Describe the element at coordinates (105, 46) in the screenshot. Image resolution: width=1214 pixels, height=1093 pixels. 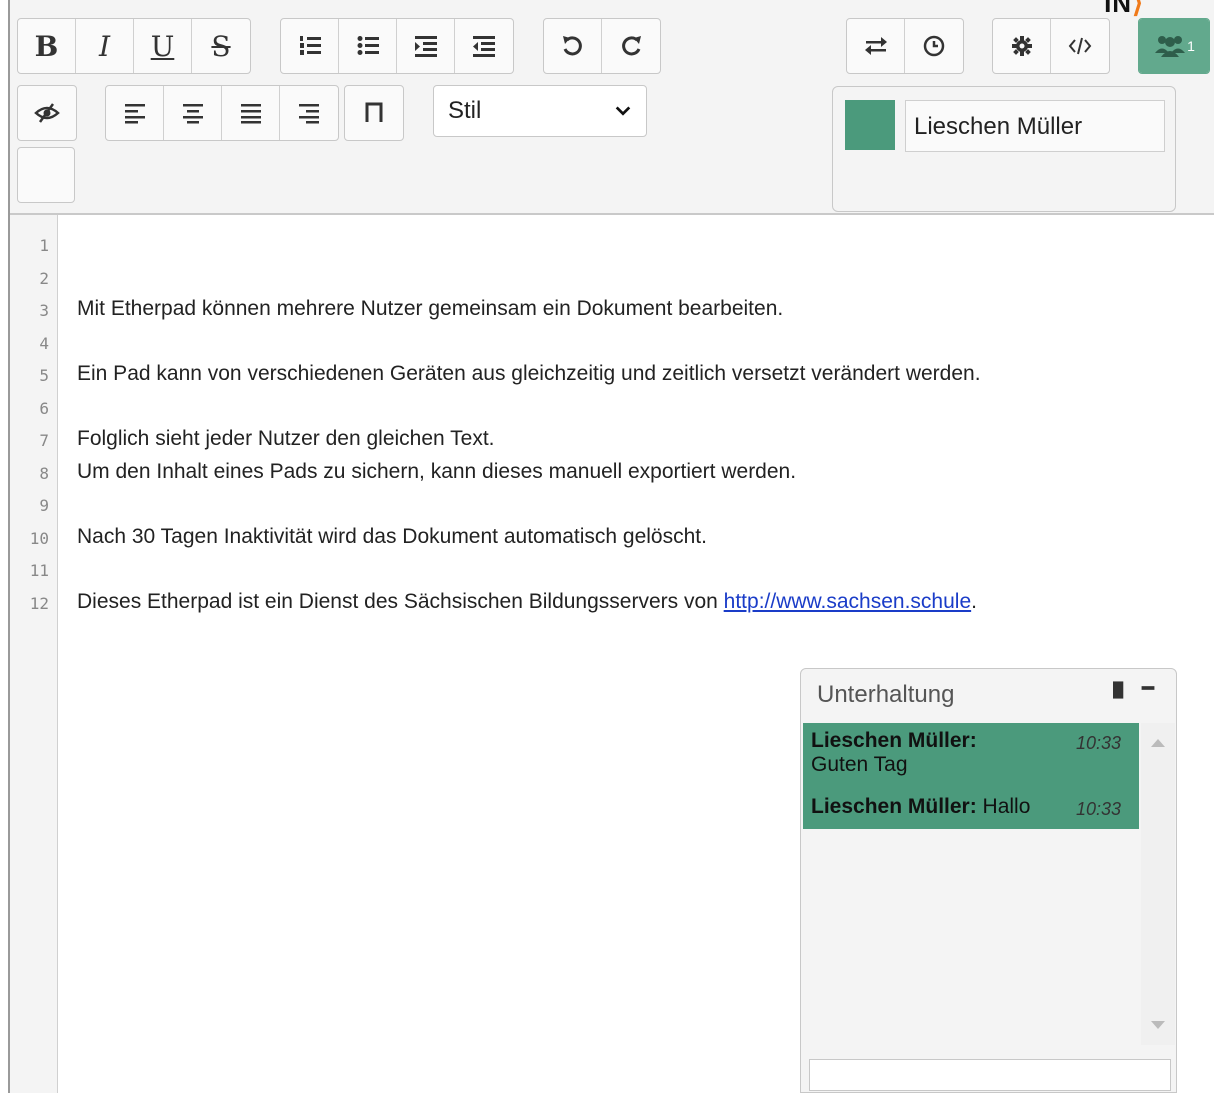
I see `italic-button: I` at that location.